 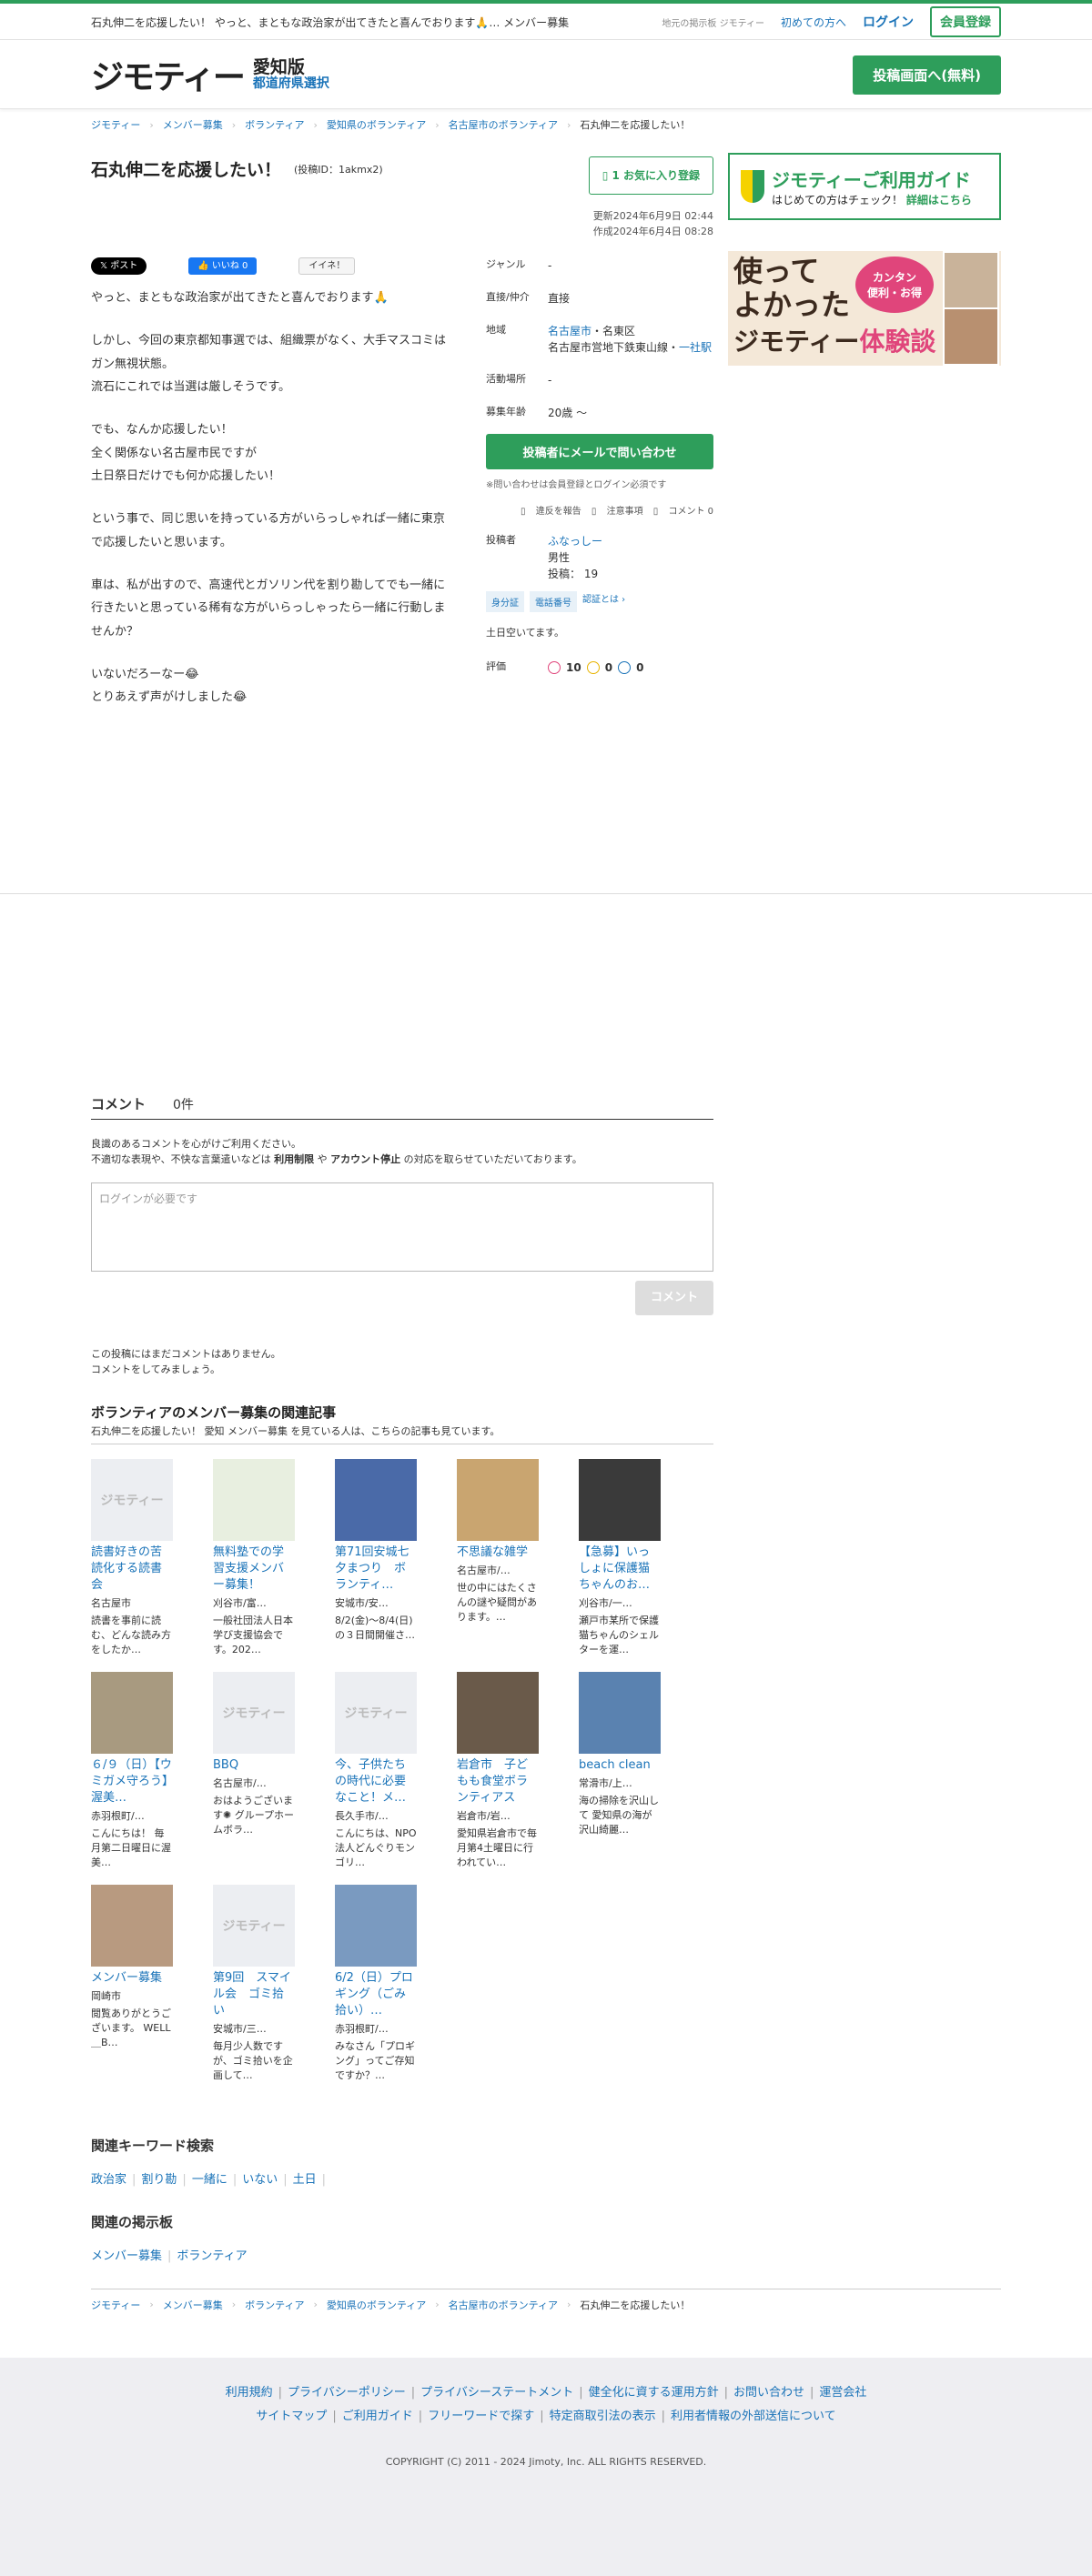 I want to click on register-button: 会員登録, so click(x=966, y=21).